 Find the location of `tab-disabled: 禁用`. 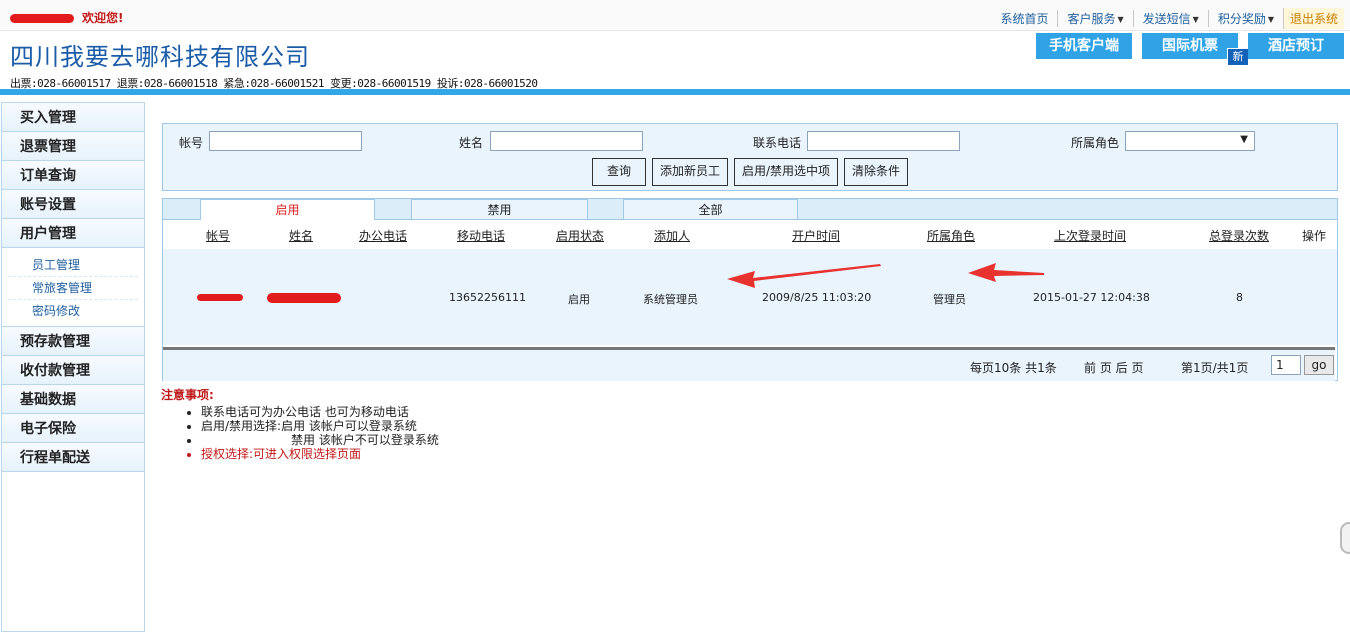

tab-disabled: 禁用 is located at coordinates (499, 209).